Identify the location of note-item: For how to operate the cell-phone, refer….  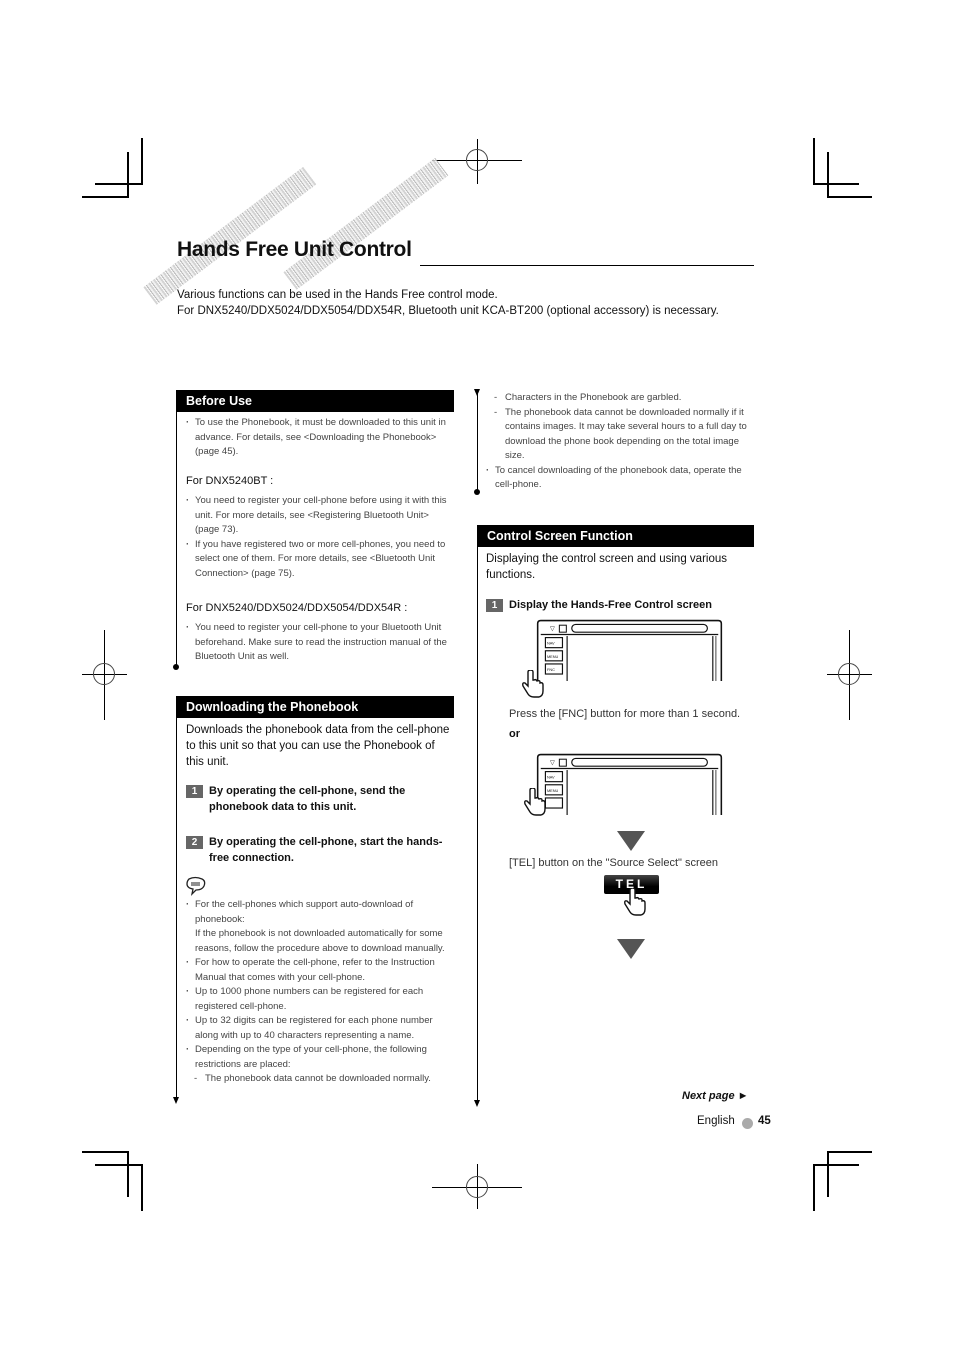
(321, 970).